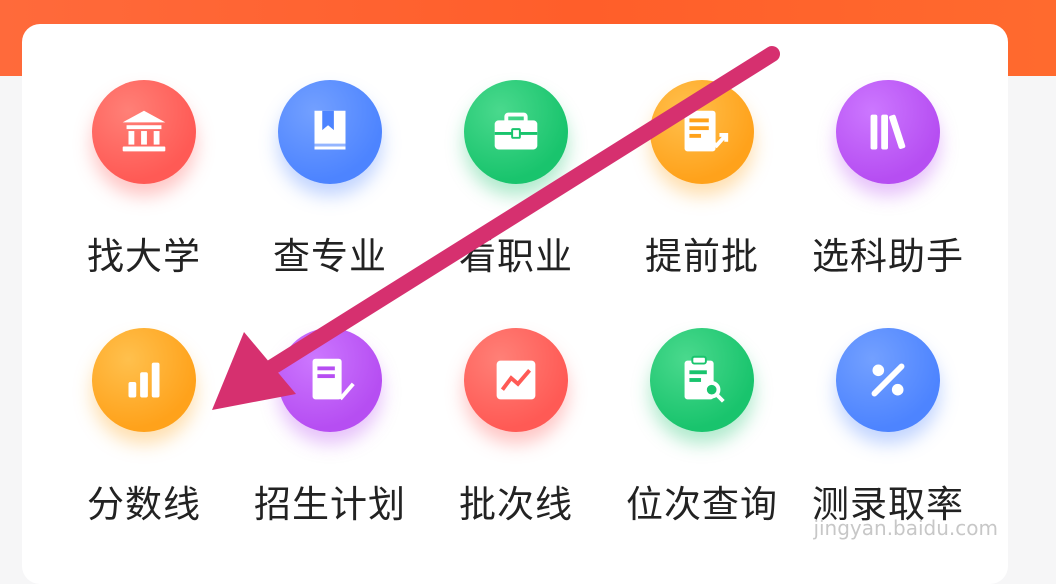  I want to click on menu-label: 提前批, so click(702, 256).